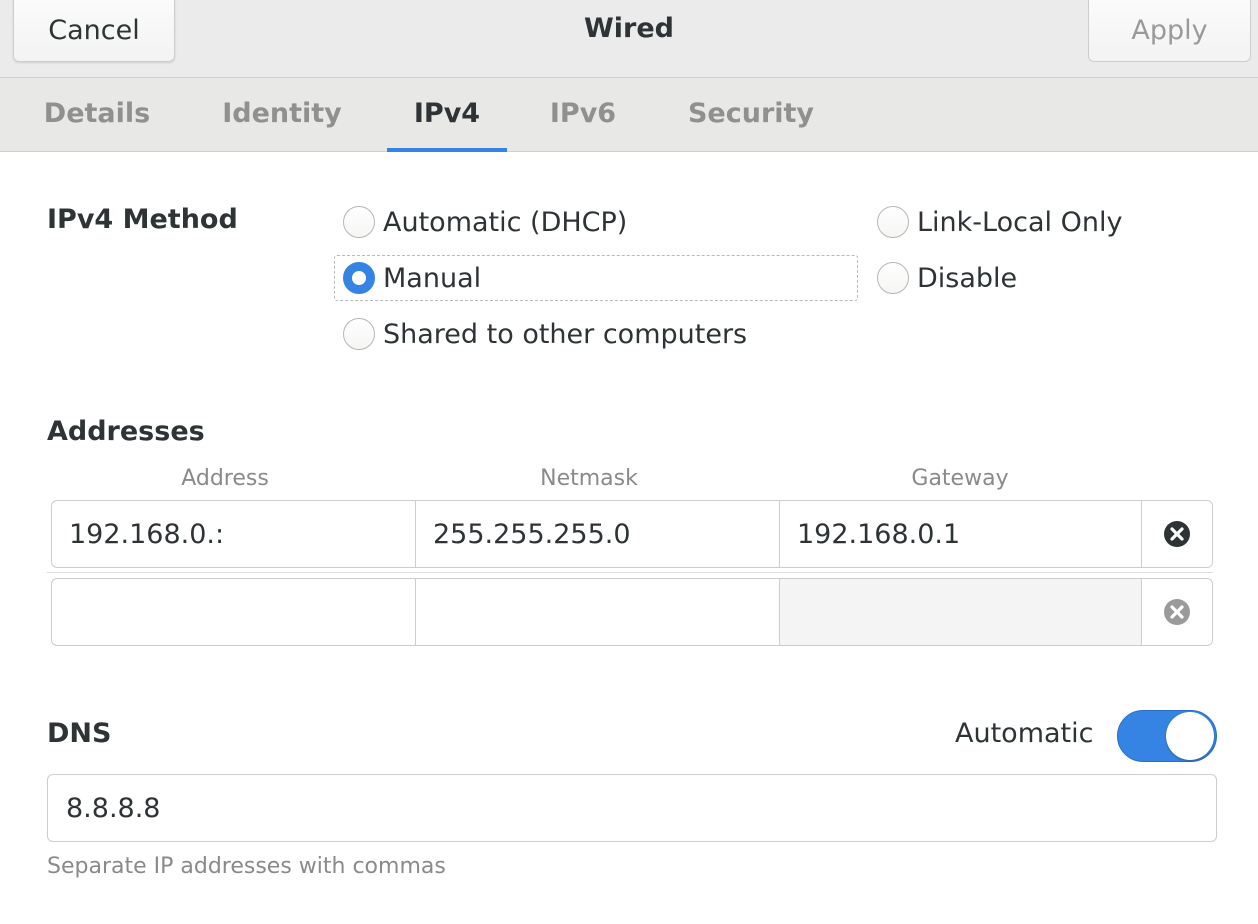 This screenshot has height=924, width=1258. Describe the element at coordinates (505, 222) in the screenshot. I see `radio-label: Automatic (DHCP)` at that location.